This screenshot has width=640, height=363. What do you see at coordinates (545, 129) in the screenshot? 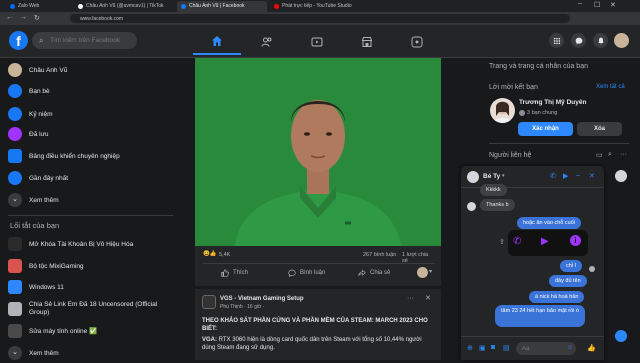
I see `confirm-button: Xác nhận` at bounding box center [545, 129].